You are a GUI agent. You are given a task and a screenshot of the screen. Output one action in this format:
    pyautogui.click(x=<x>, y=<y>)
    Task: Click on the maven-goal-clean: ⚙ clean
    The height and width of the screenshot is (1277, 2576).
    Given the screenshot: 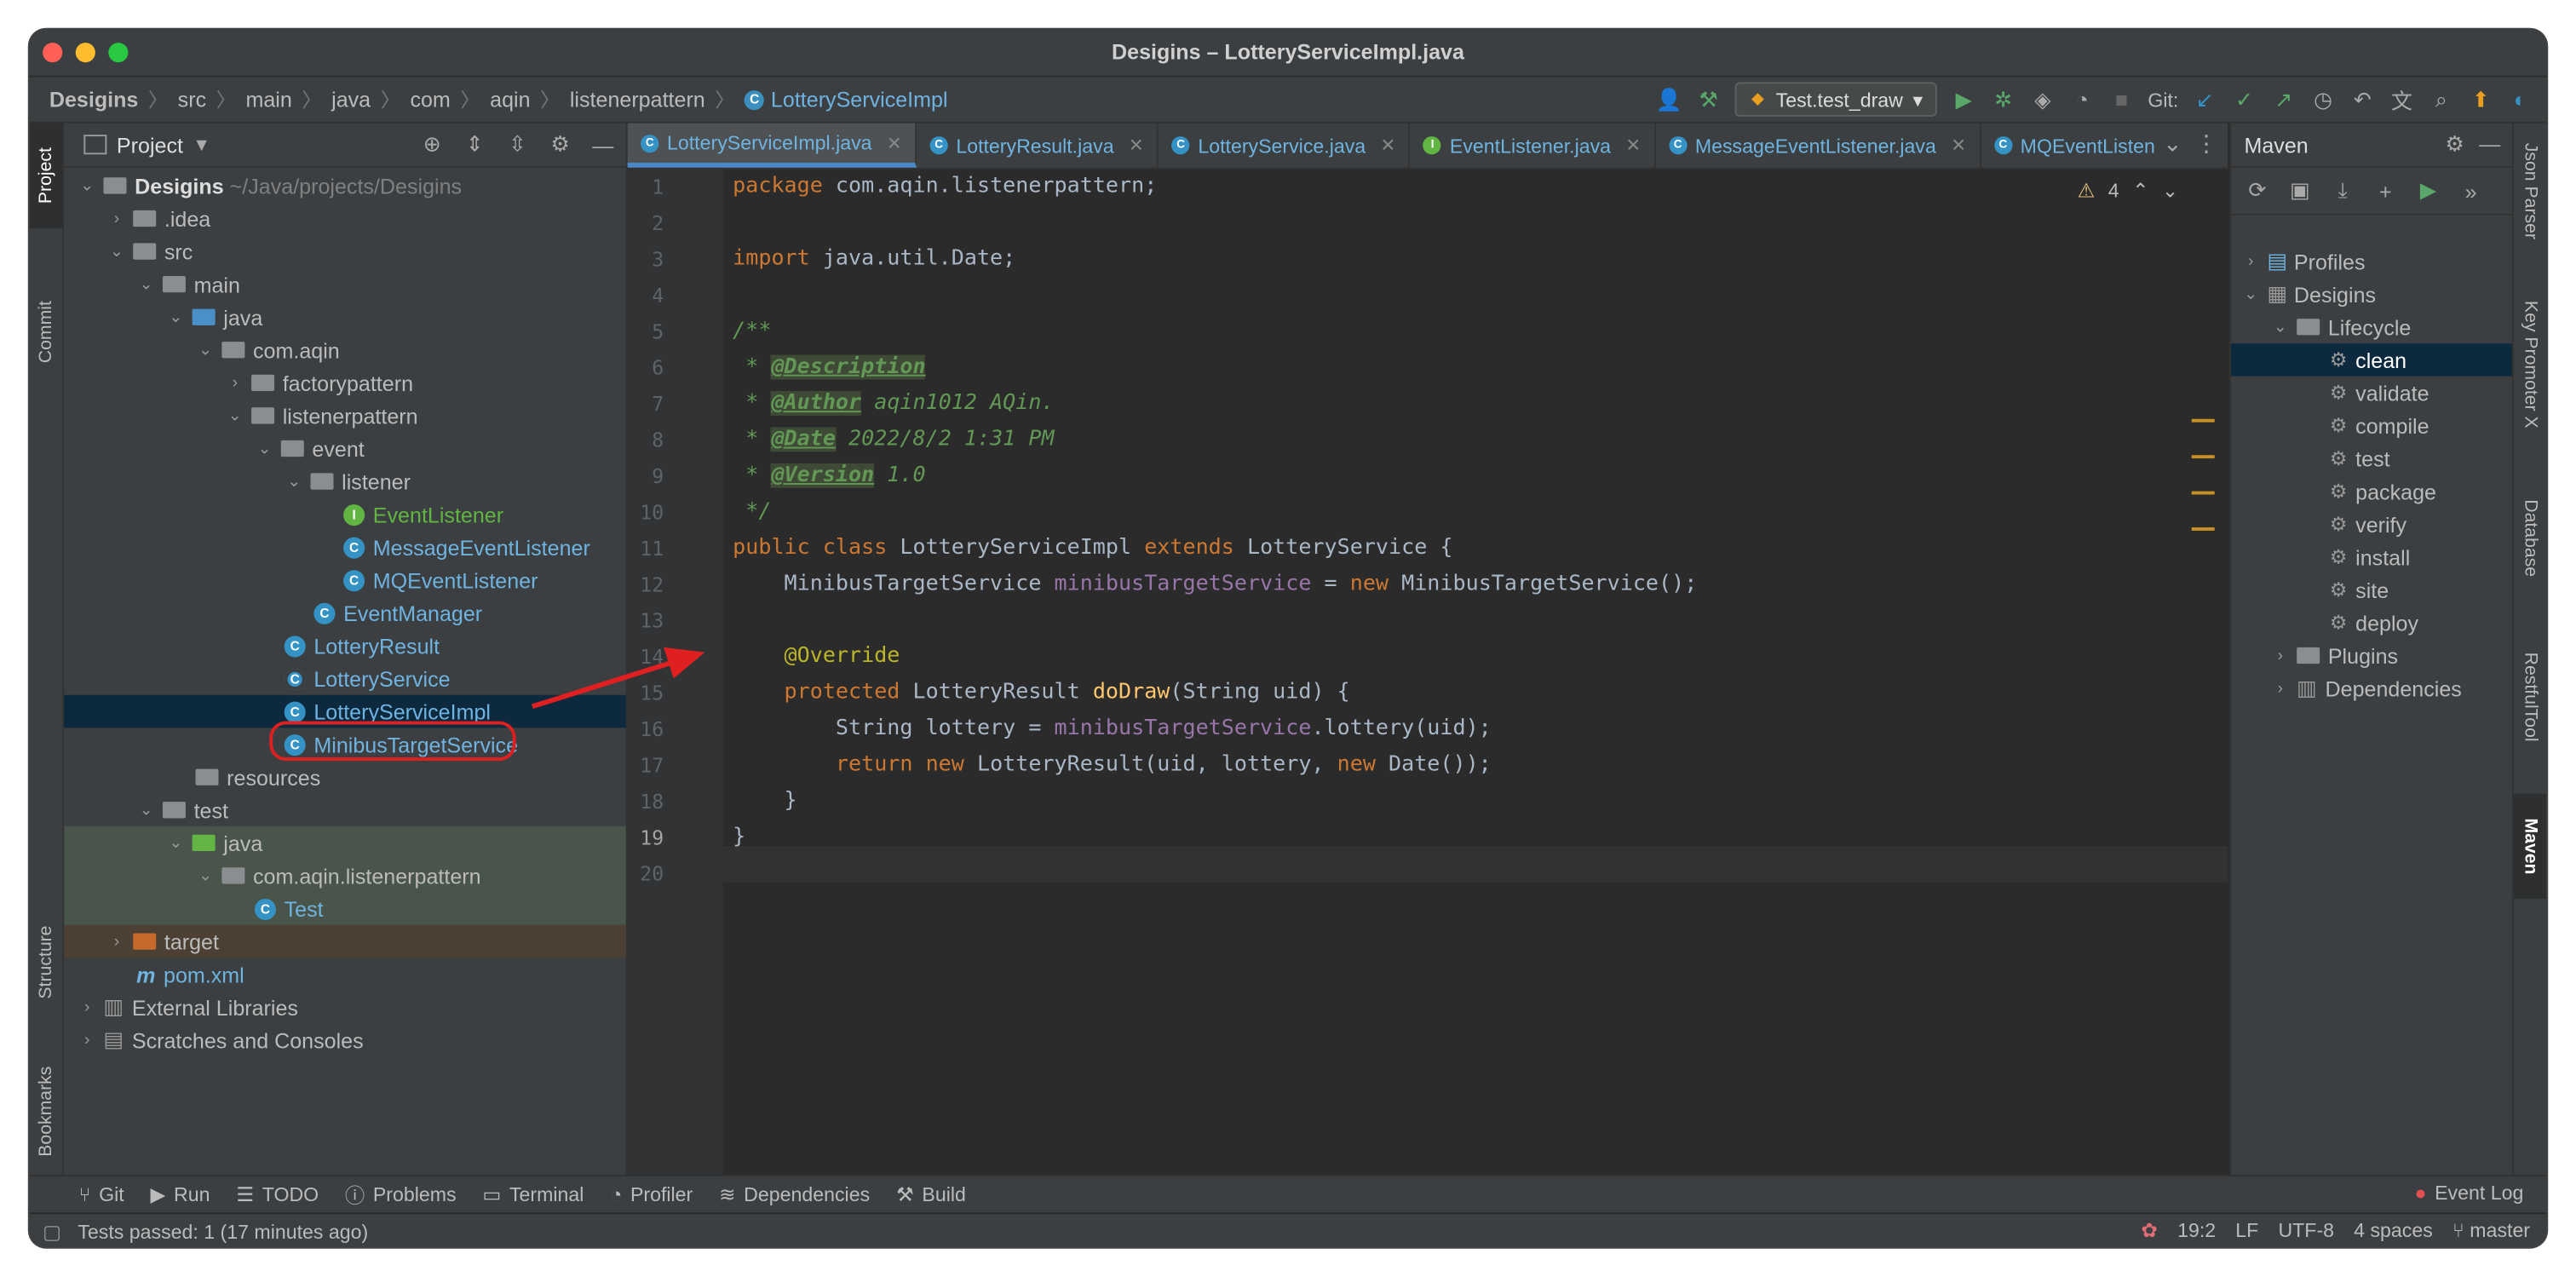 What is the action you would take?
    pyautogui.click(x=2372, y=360)
    